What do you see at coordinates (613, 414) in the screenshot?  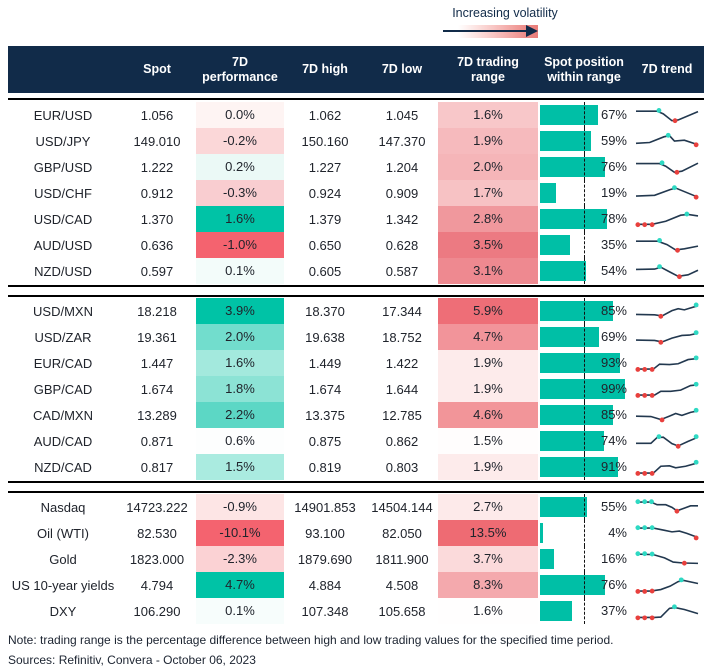 I see `position-value: 85%` at bounding box center [613, 414].